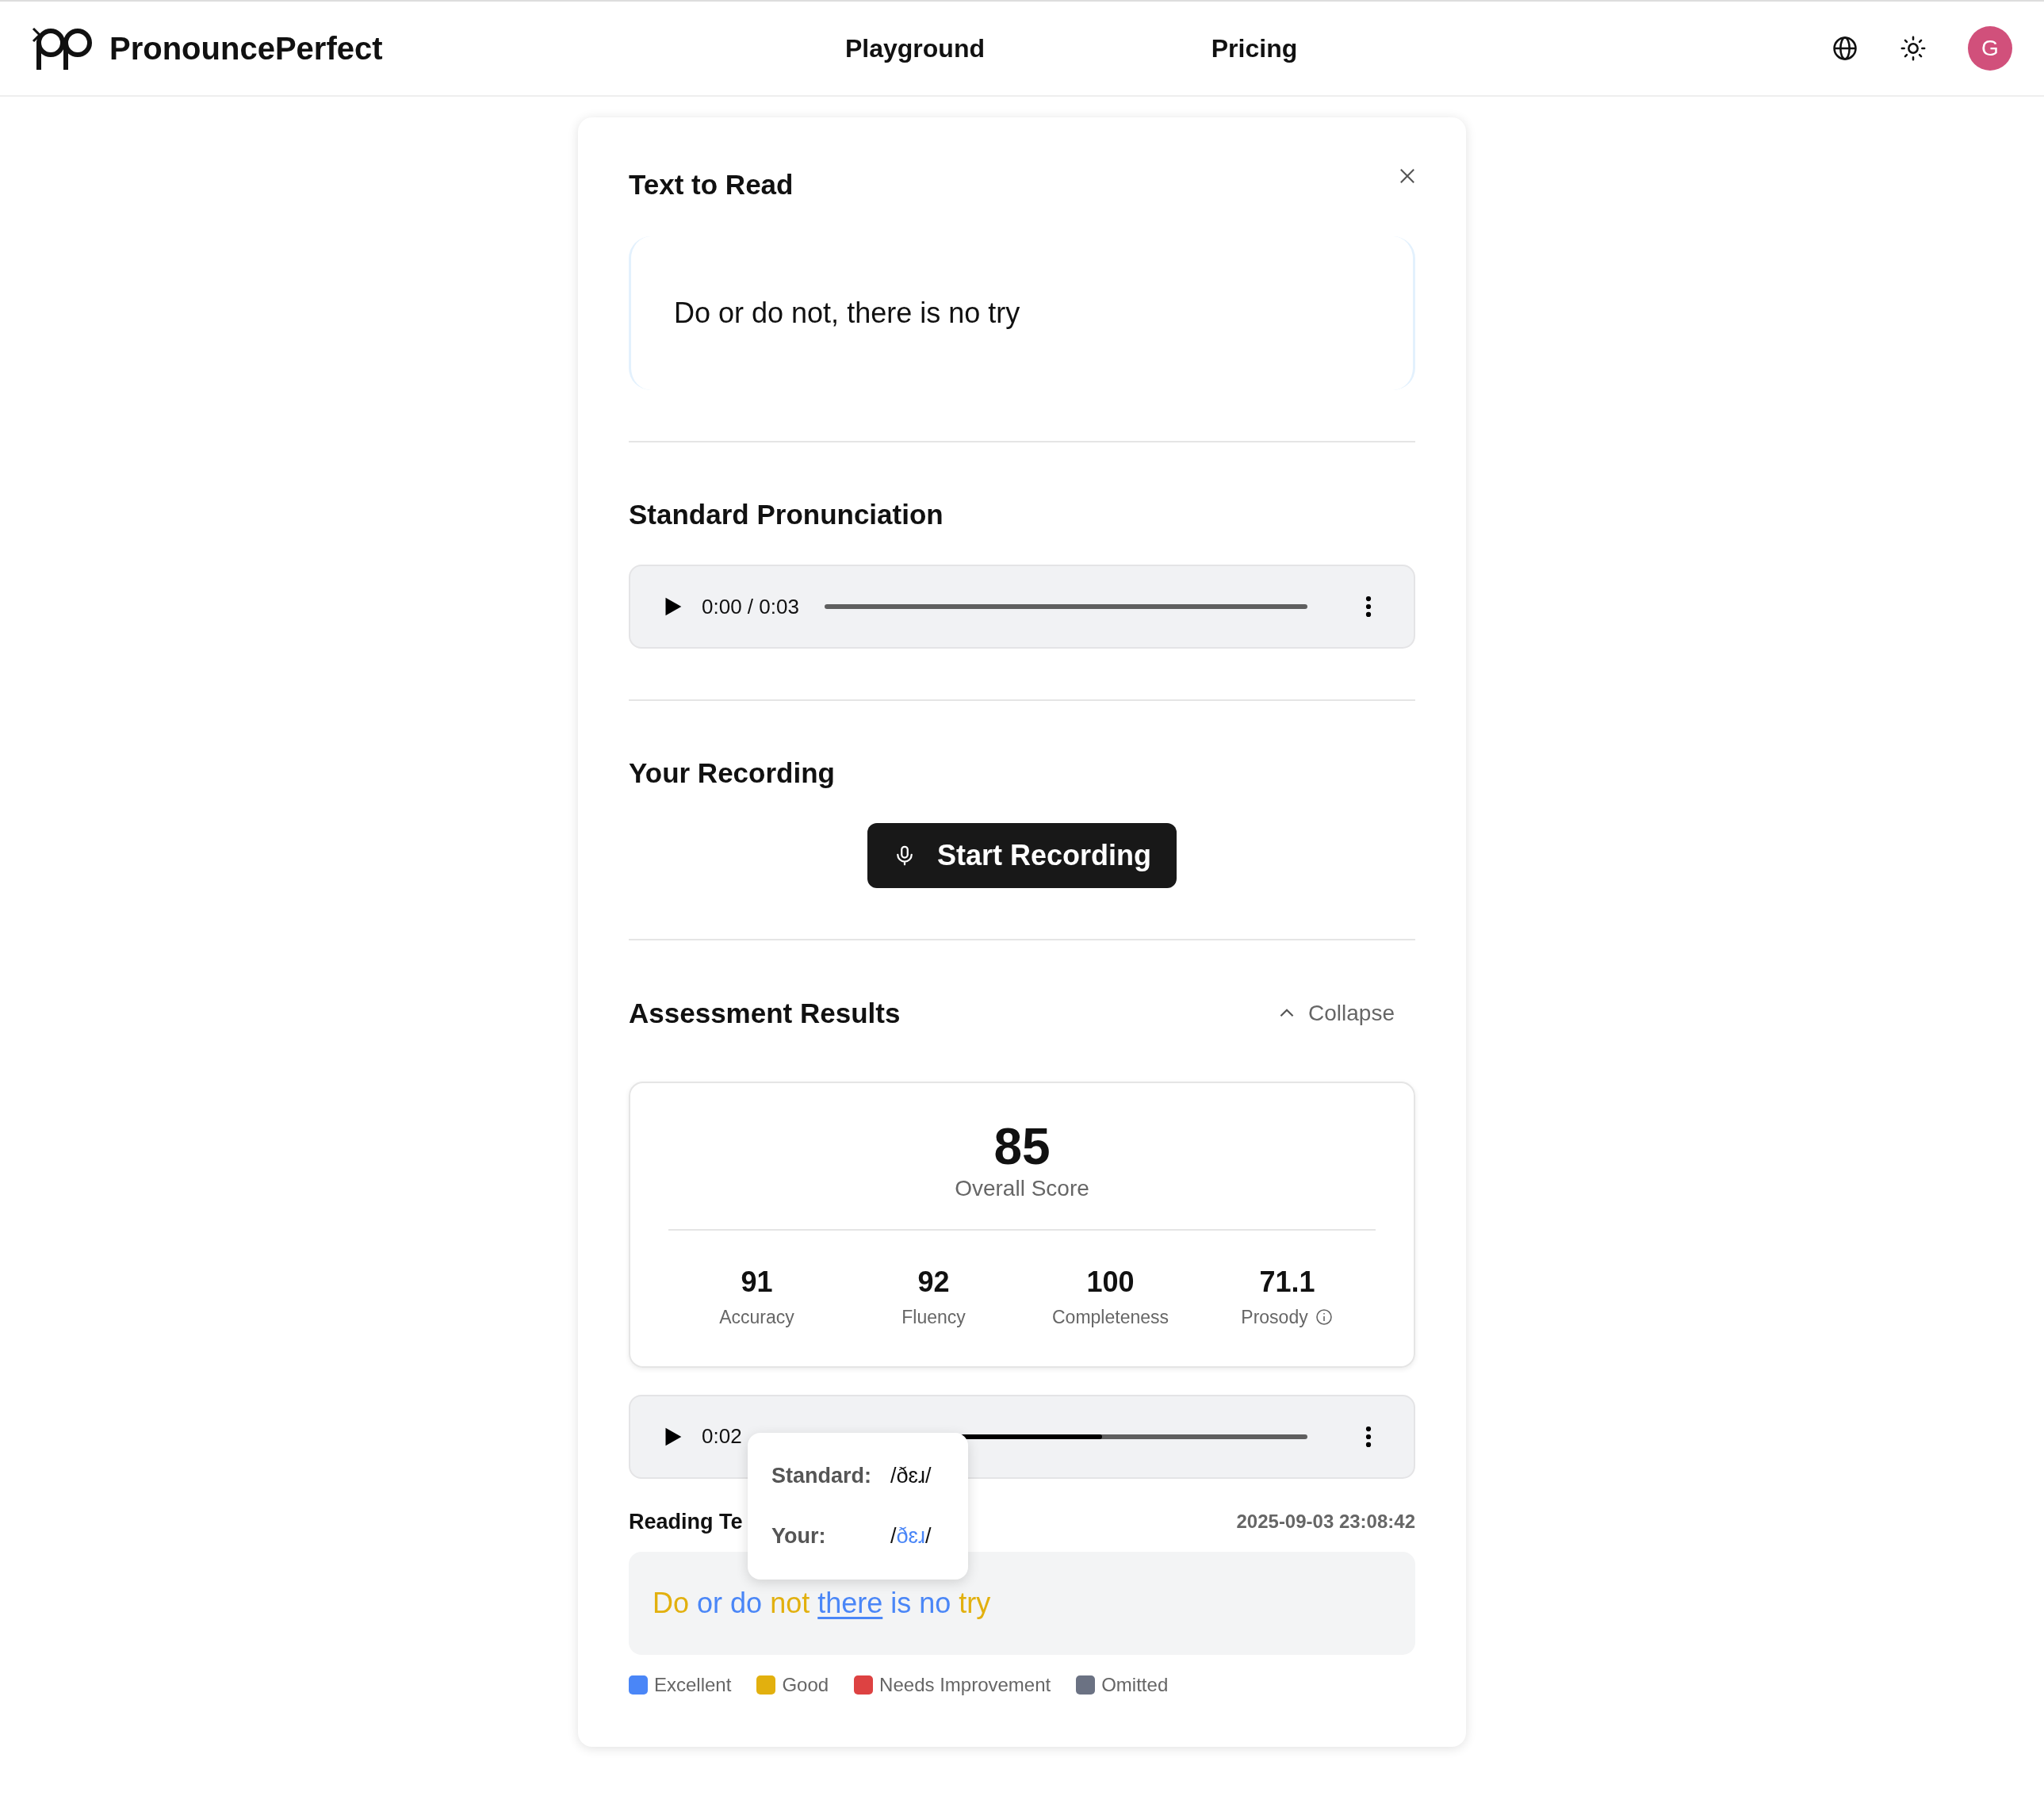 This screenshot has height=1819, width=2044. I want to click on overall-score: 85, so click(1022, 1146).